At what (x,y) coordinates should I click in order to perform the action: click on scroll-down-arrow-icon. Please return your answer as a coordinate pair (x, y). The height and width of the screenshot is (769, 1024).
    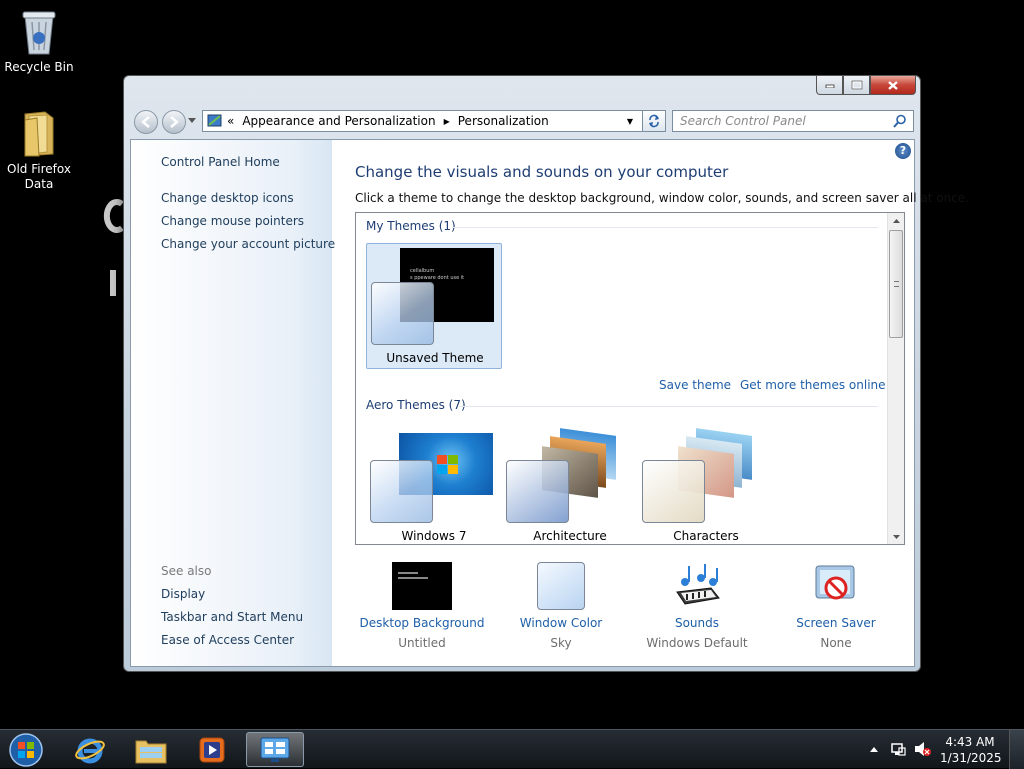
    Looking at the image, I should click on (896, 537).